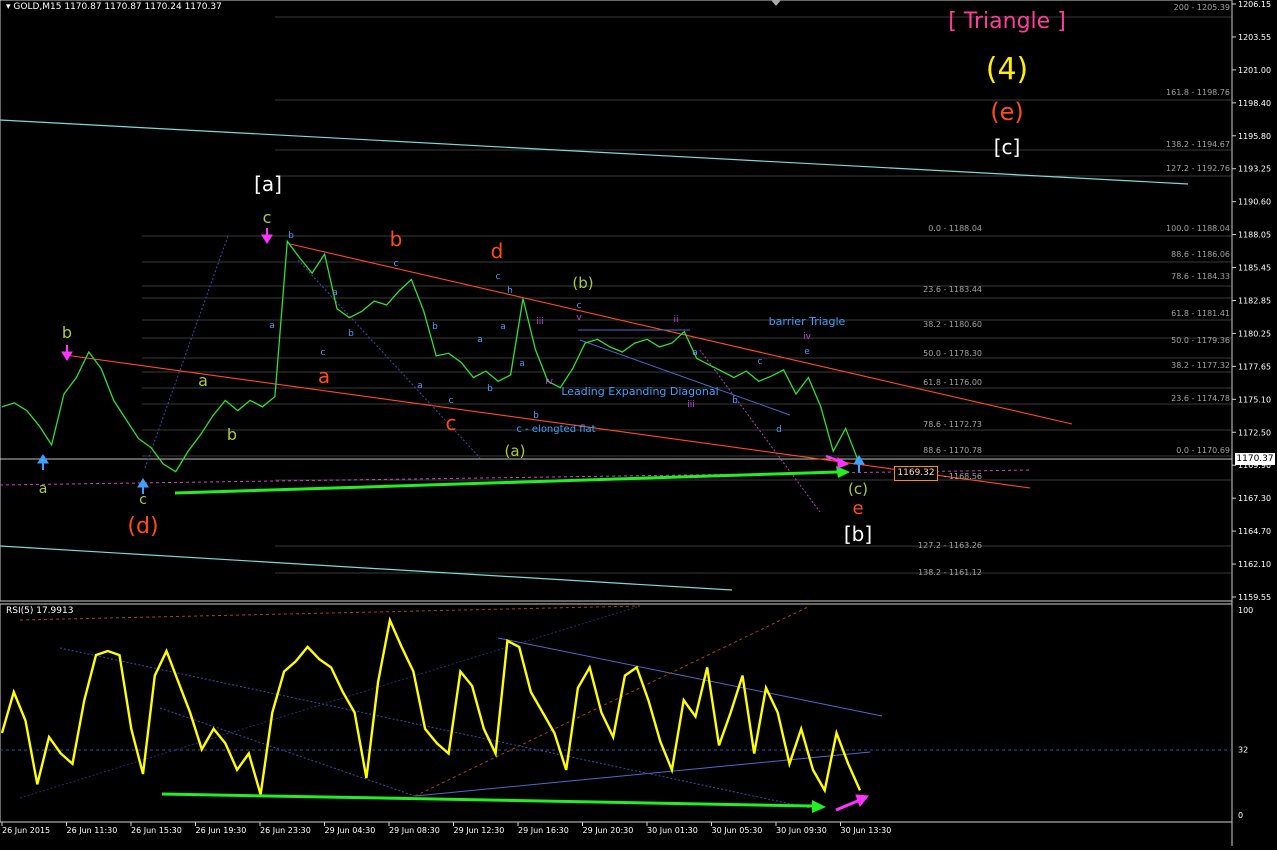  Describe the element at coordinates (916, 473) in the screenshot. I see `price-box-label: 1169.32` at that location.